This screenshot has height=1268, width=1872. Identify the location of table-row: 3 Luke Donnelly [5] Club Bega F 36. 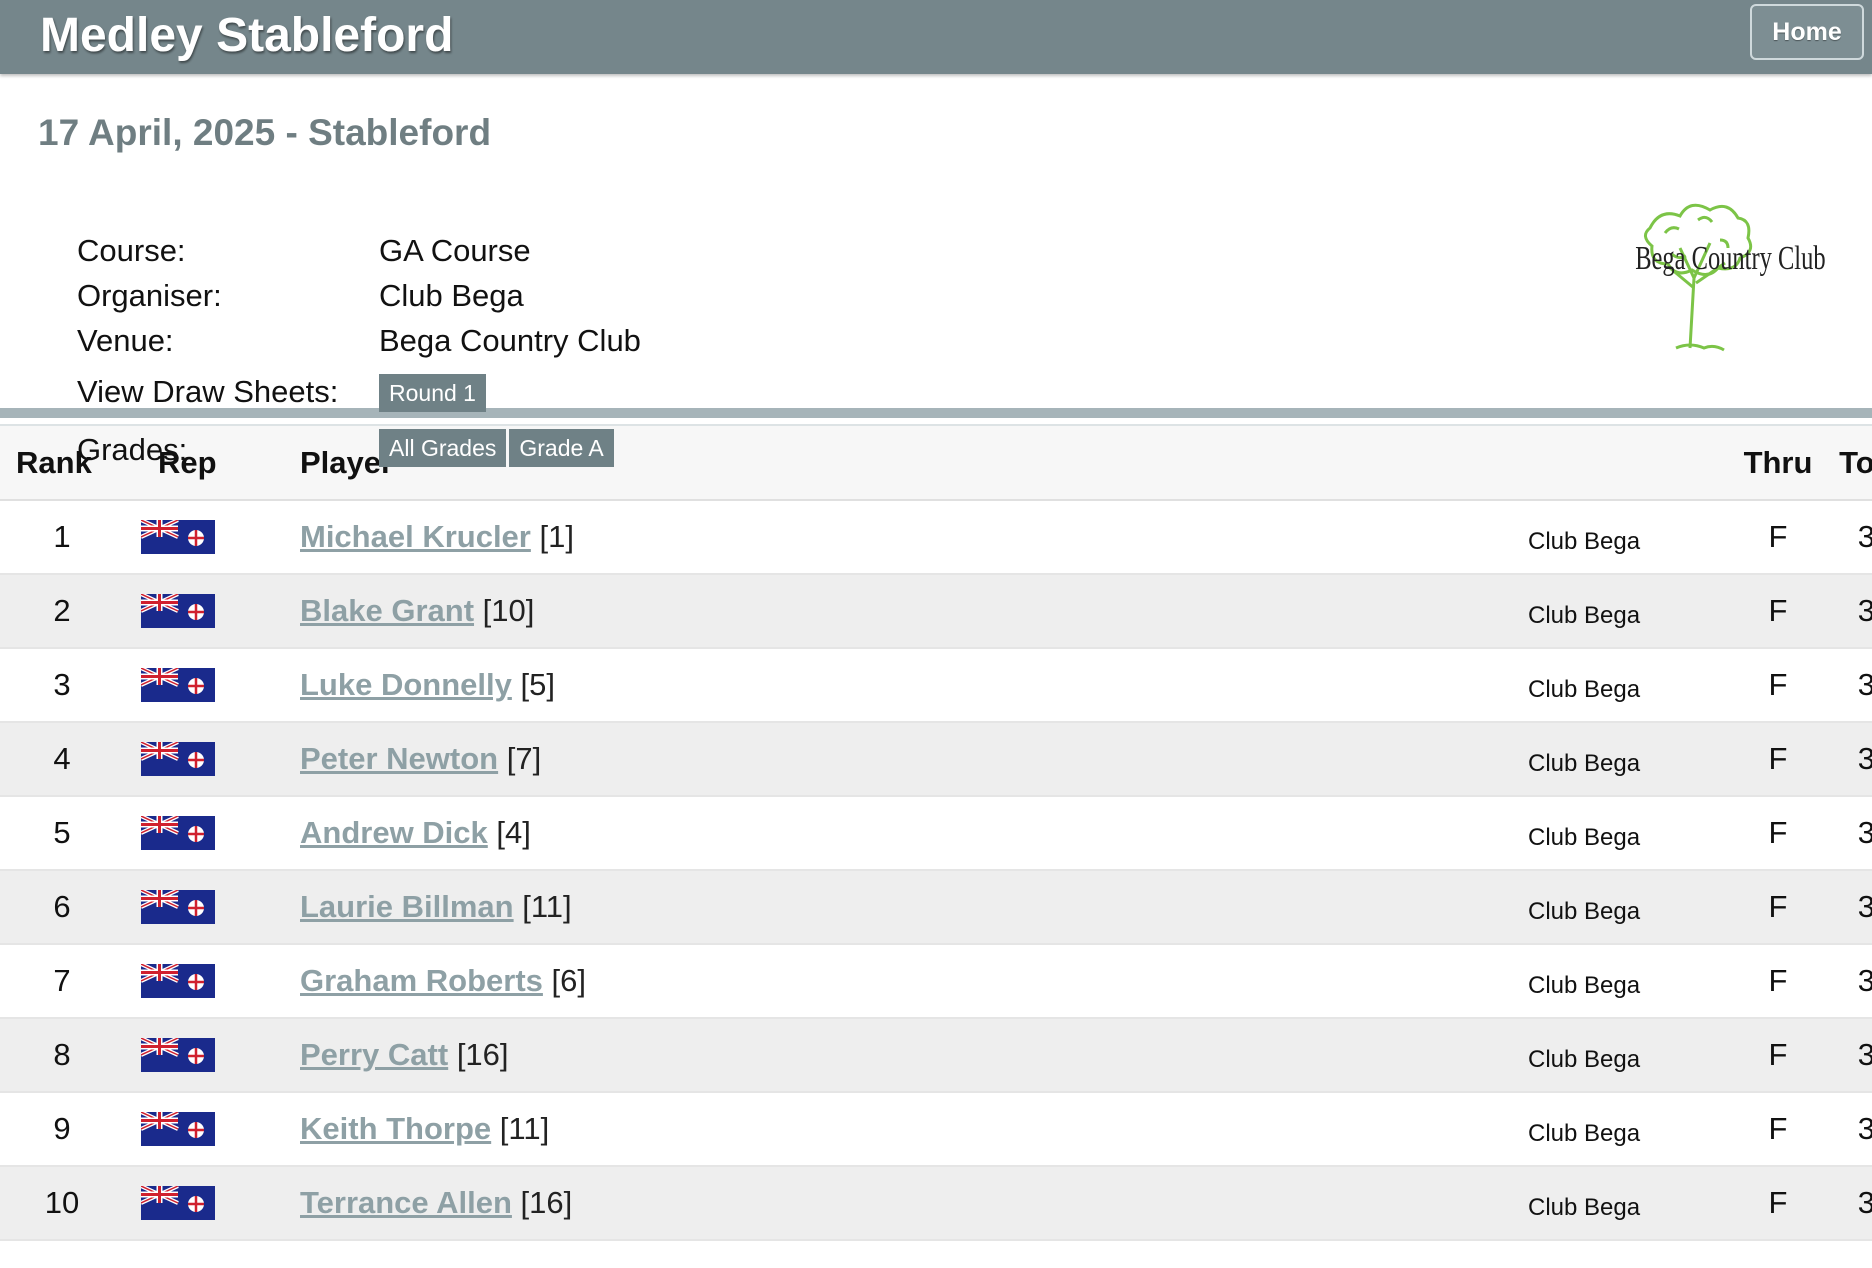
(936, 685).